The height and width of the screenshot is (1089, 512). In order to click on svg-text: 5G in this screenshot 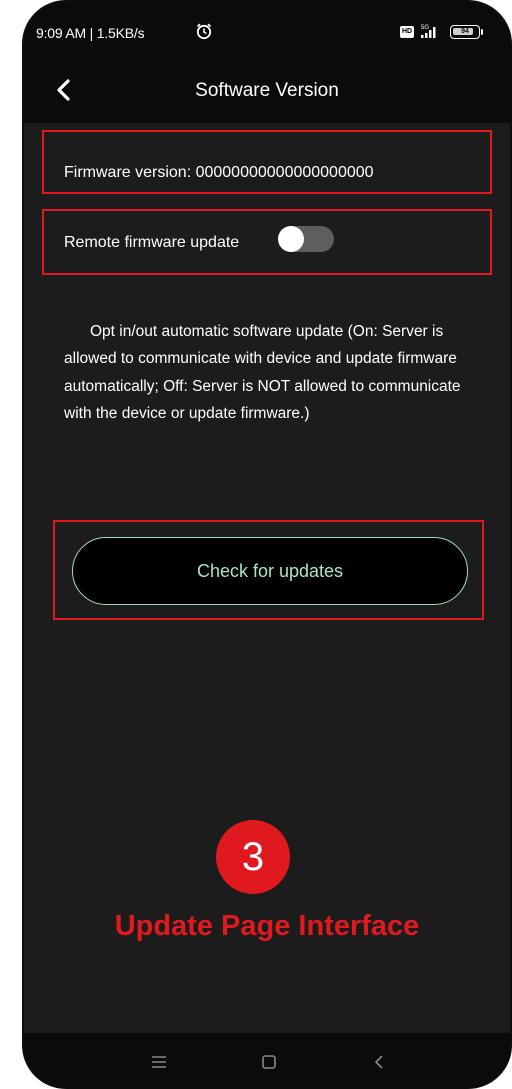, I will do `click(425, 28)`.